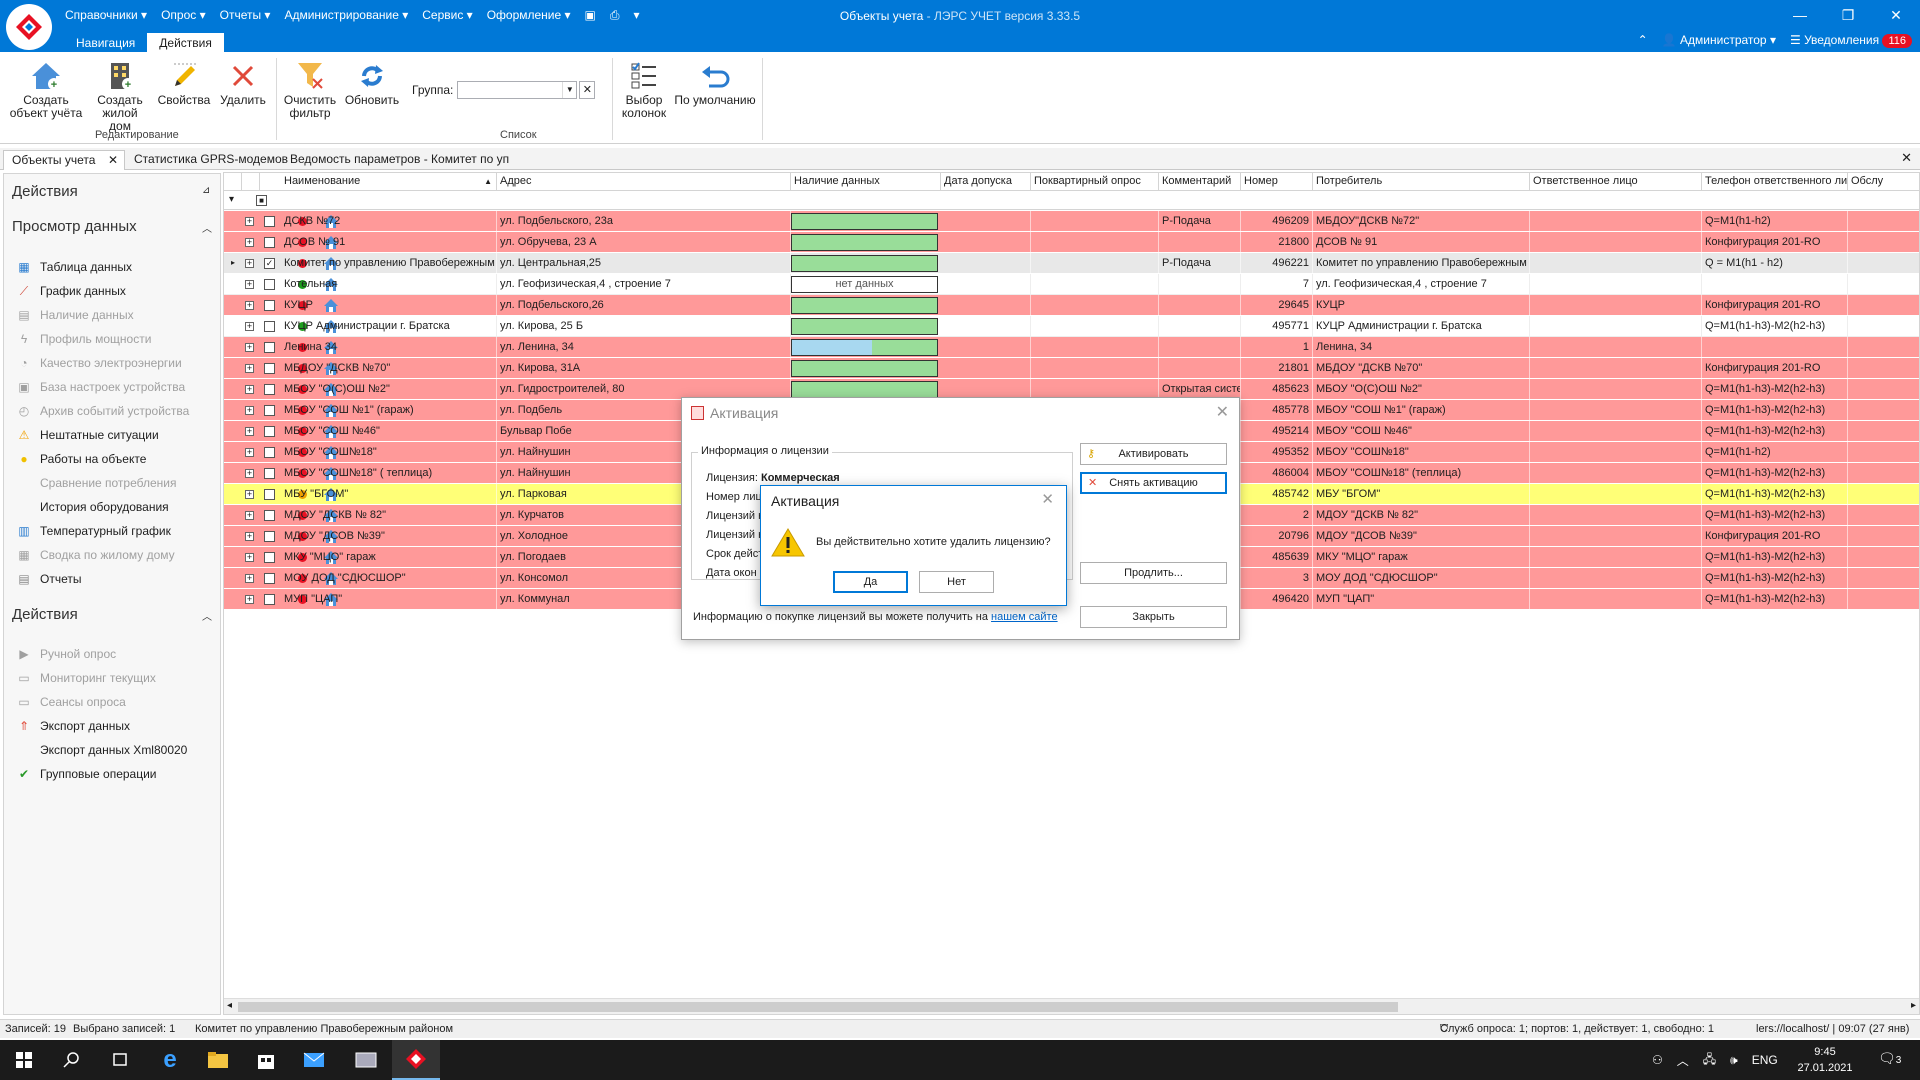 The height and width of the screenshot is (1080, 1920). What do you see at coordinates (112, 614) in the screenshot?
I see `section-actions: Действия ︿` at bounding box center [112, 614].